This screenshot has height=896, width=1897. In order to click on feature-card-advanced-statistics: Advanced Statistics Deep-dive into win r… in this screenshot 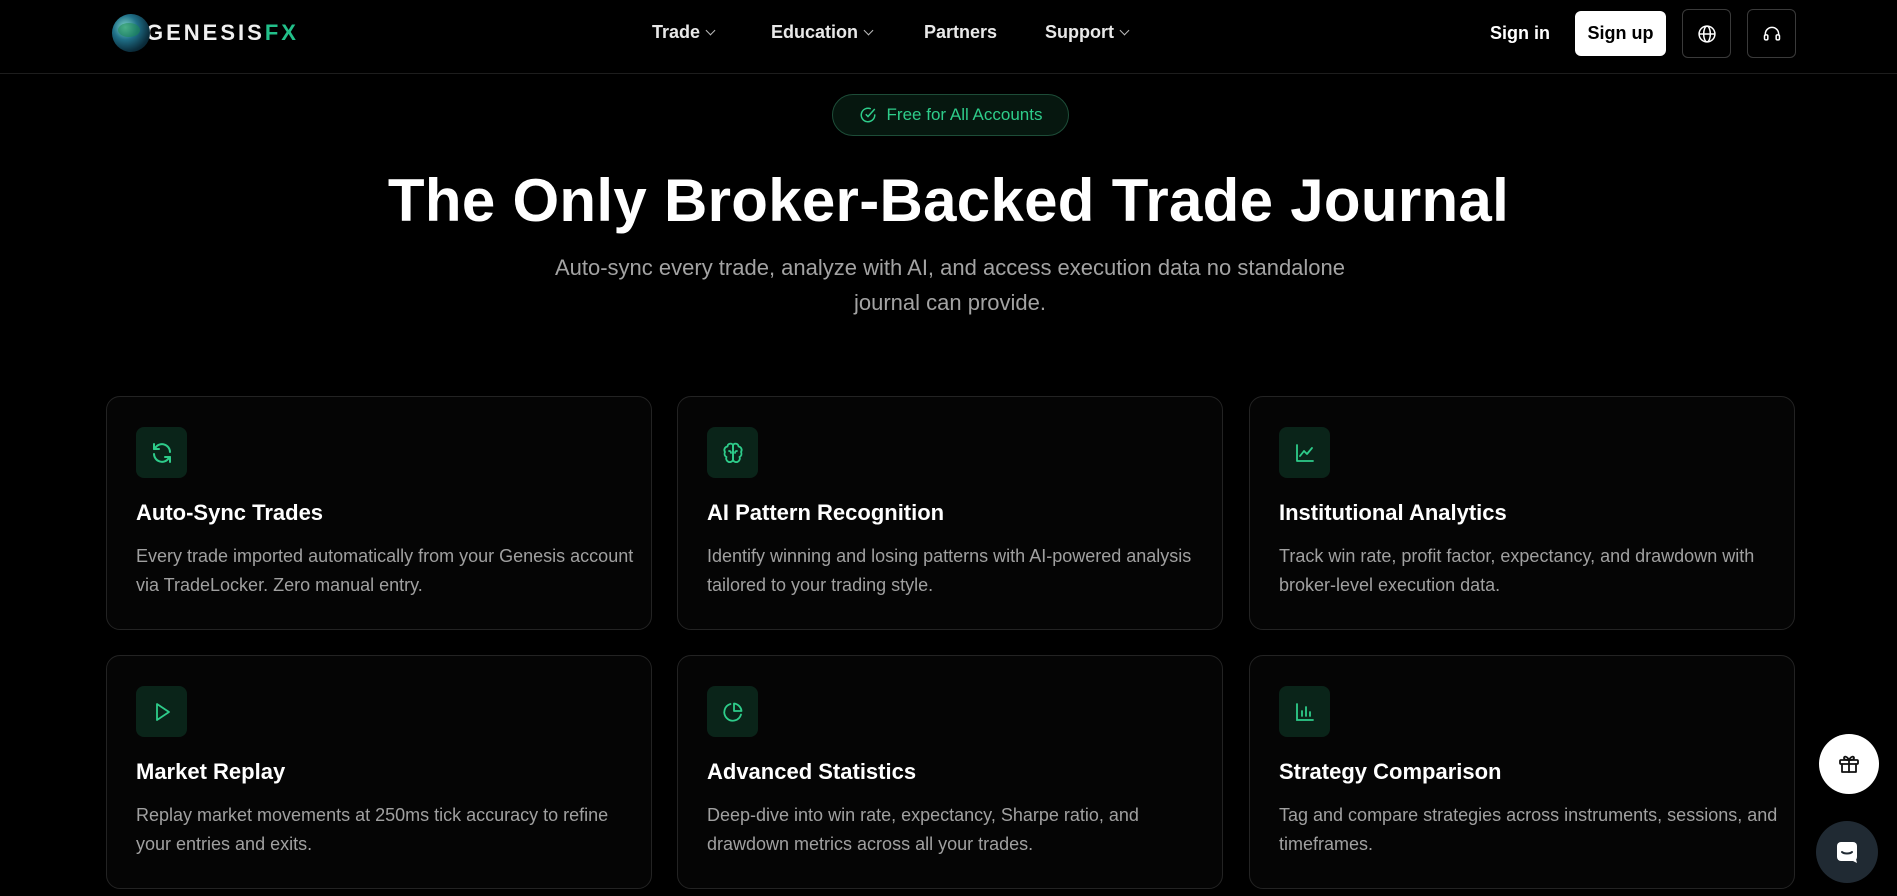, I will do `click(950, 772)`.